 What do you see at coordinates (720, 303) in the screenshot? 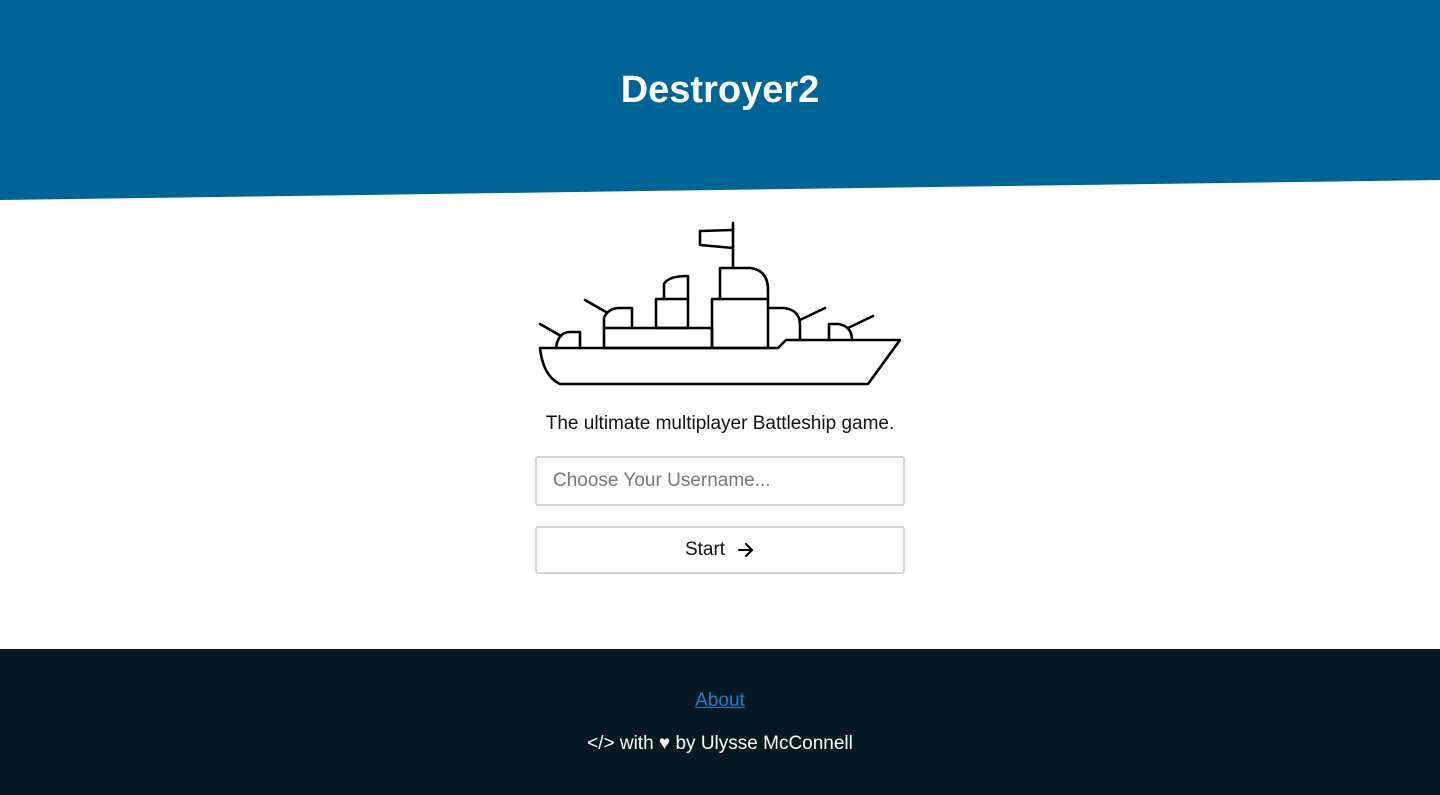
I see `battleship-icon` at bounding box center [720, 303].